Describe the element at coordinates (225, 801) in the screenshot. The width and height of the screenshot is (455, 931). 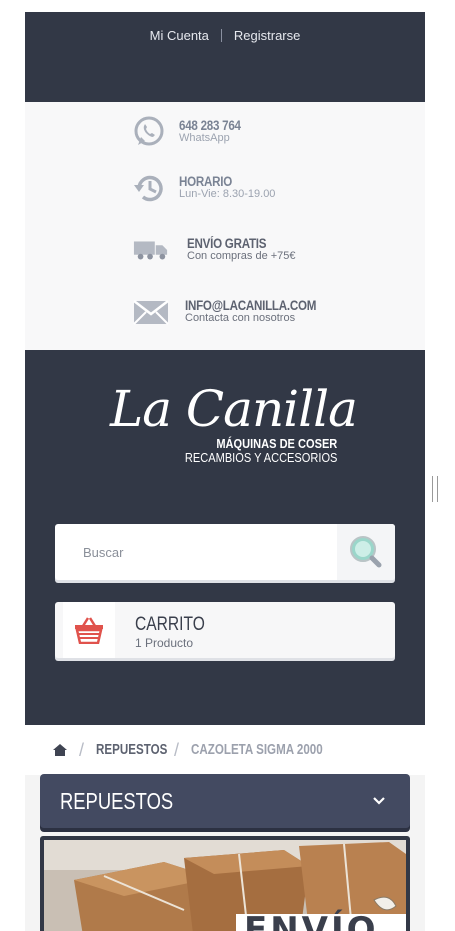
I see `category-dropdown: REPUESTOS` at that location.